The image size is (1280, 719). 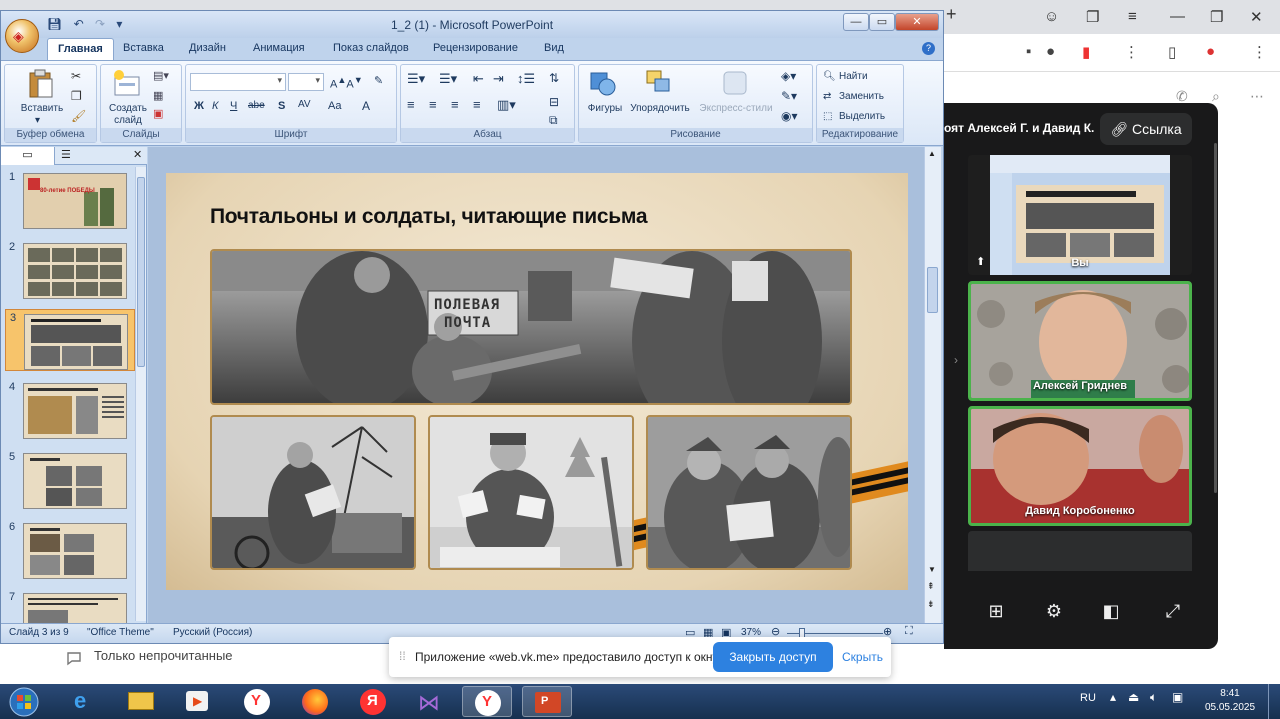 What do you see at coordinates (85, 701) in the screenshot?
I see `ie-taskbar-icon: e` at bounding box center [85, 701].